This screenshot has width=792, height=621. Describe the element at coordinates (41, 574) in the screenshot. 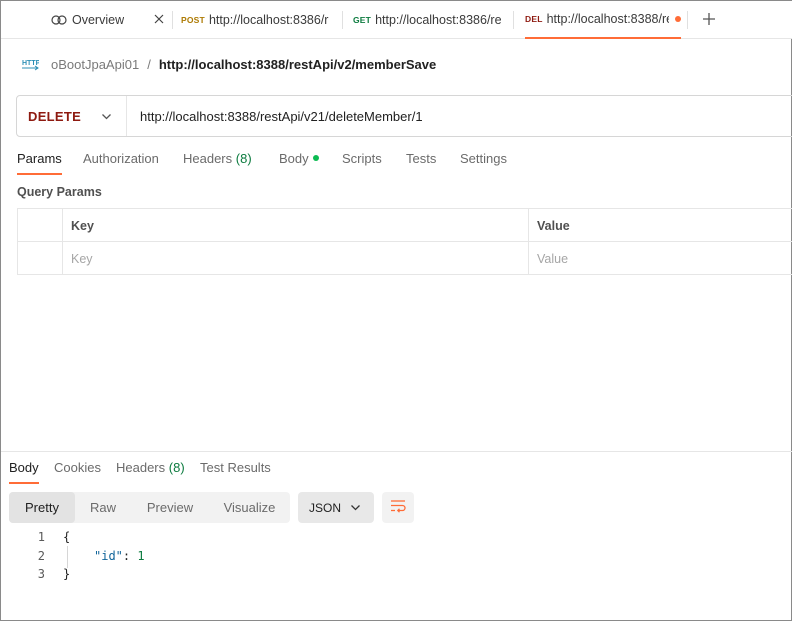

I see `line-number: 3` at that location.